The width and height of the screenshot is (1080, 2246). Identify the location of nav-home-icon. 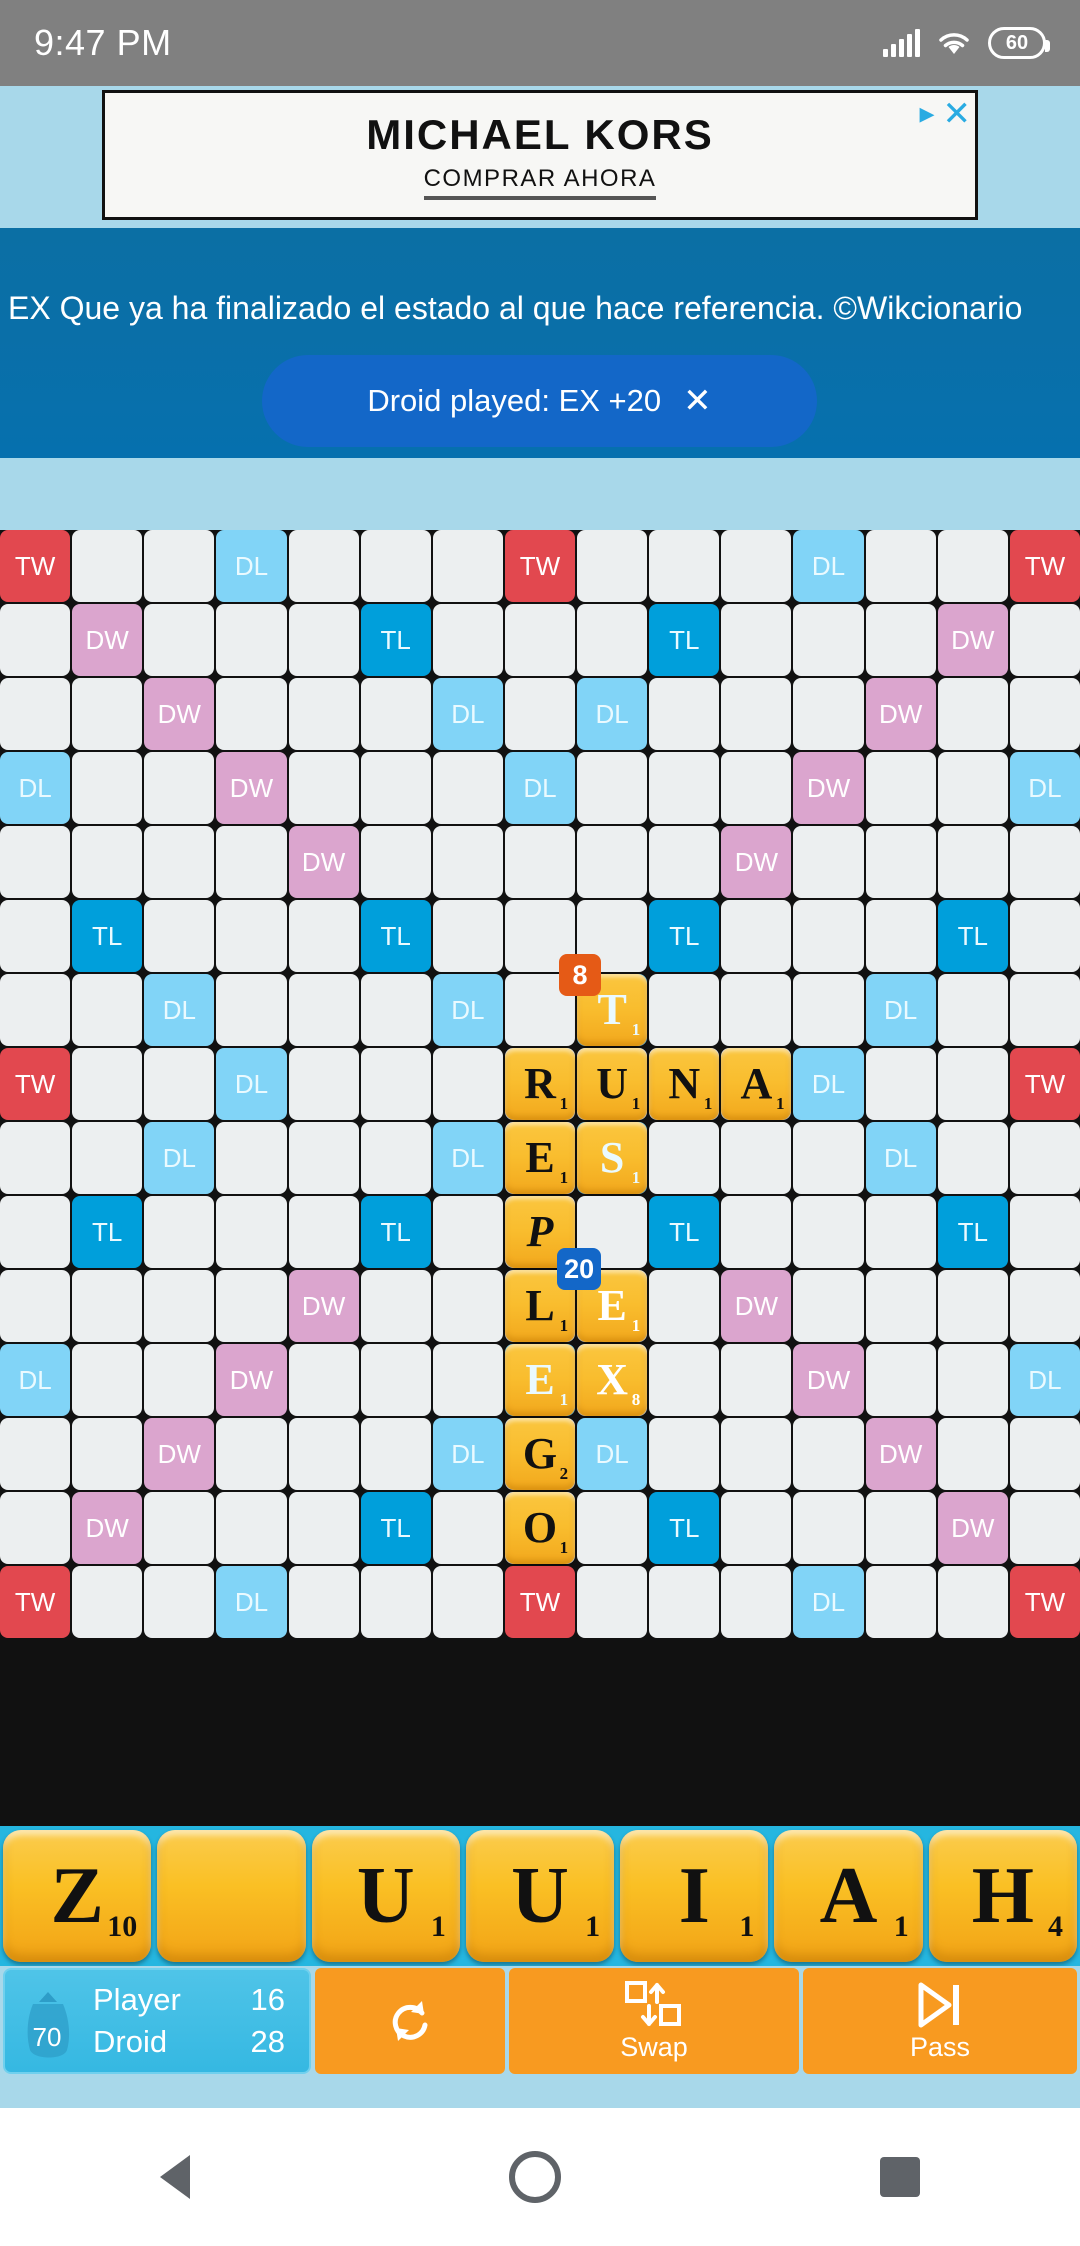
(534, 2177).